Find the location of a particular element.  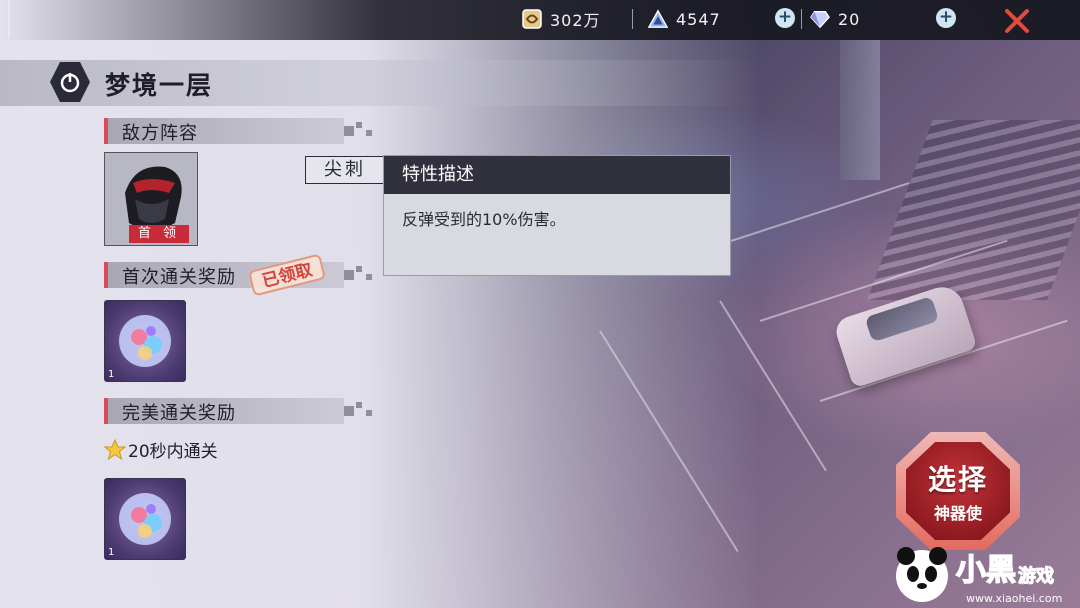

perfect-condition-text: 20秒内通关 is located at coordinates (173, 452).